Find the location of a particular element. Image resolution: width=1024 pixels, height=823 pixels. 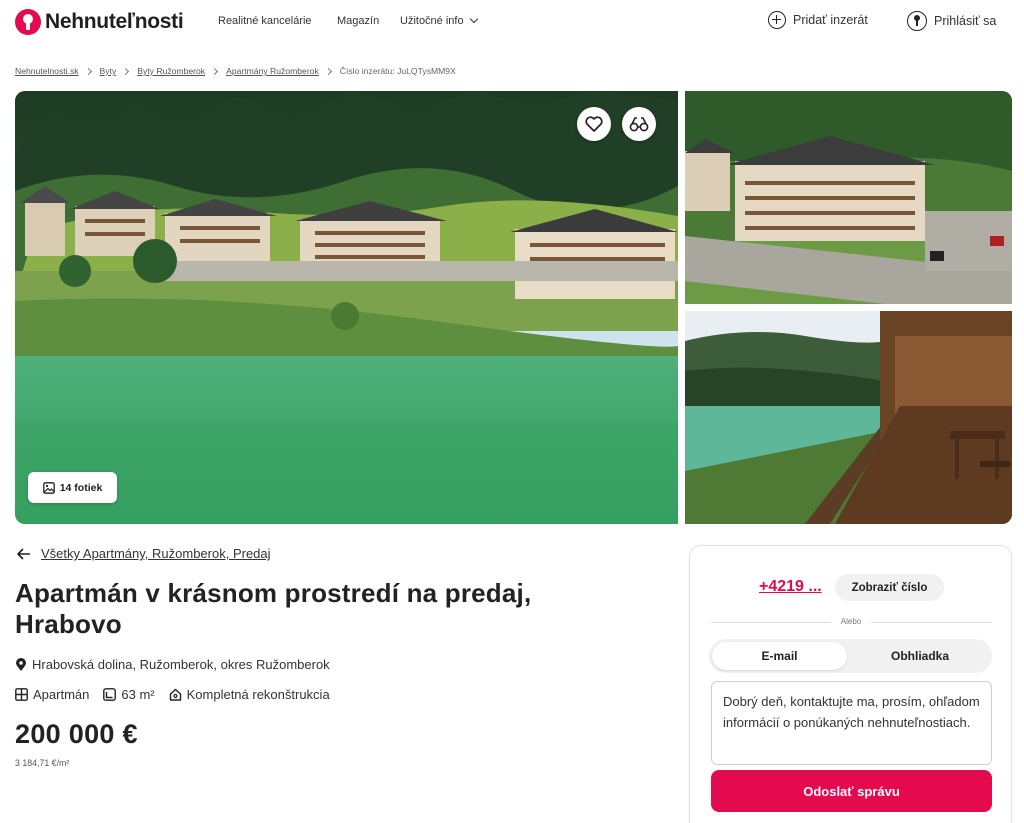

side-photo-2-image is located at coordinates (848, 417).